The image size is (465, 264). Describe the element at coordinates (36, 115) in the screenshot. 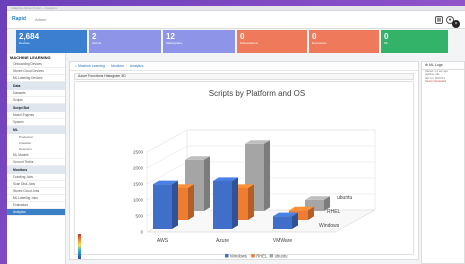

I see `sidebar-item: Model Engines` at that location.